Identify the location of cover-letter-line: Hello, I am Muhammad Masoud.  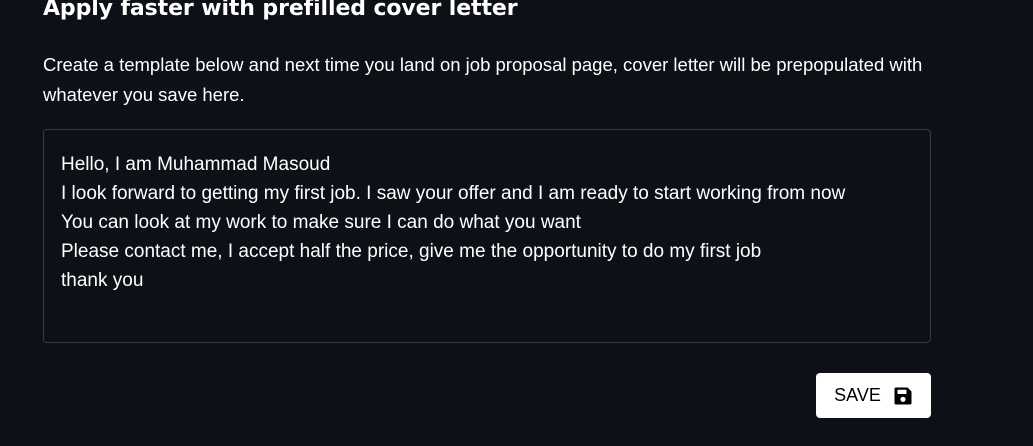
(196, 164).